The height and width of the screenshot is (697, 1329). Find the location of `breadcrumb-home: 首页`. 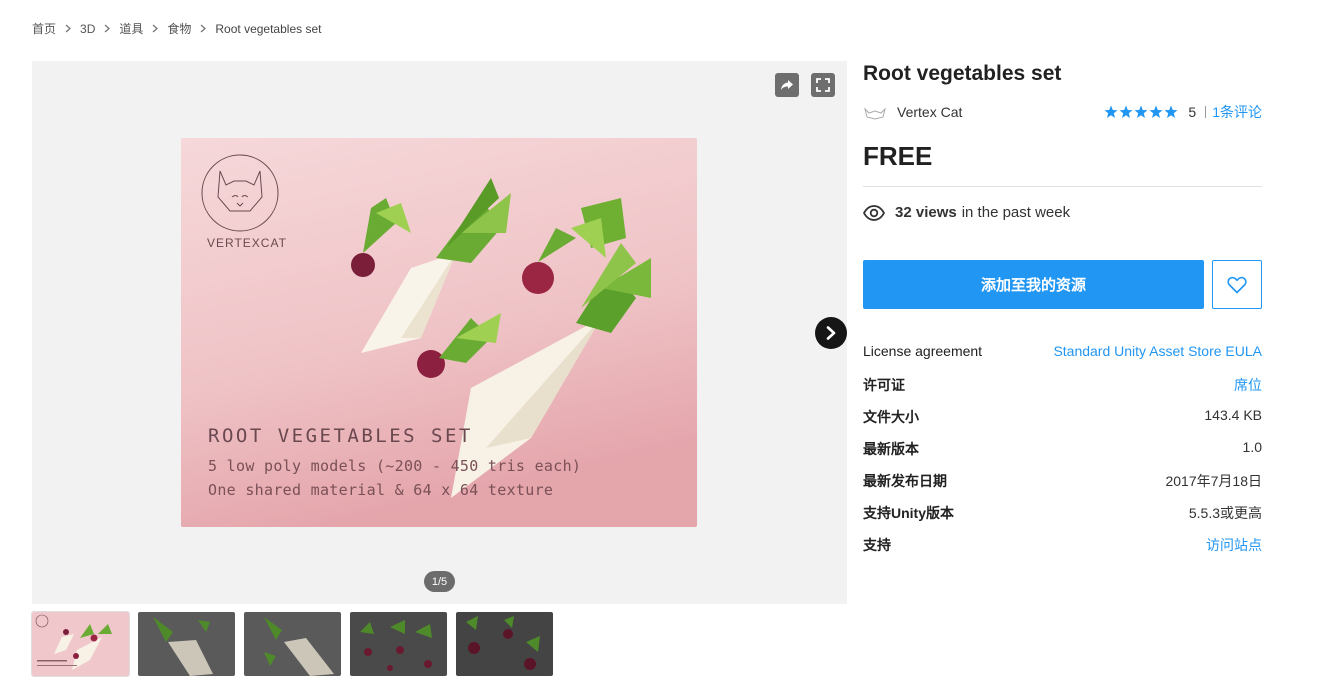

breadcrumb-home: 首页 is located at coordinates (44, 28).